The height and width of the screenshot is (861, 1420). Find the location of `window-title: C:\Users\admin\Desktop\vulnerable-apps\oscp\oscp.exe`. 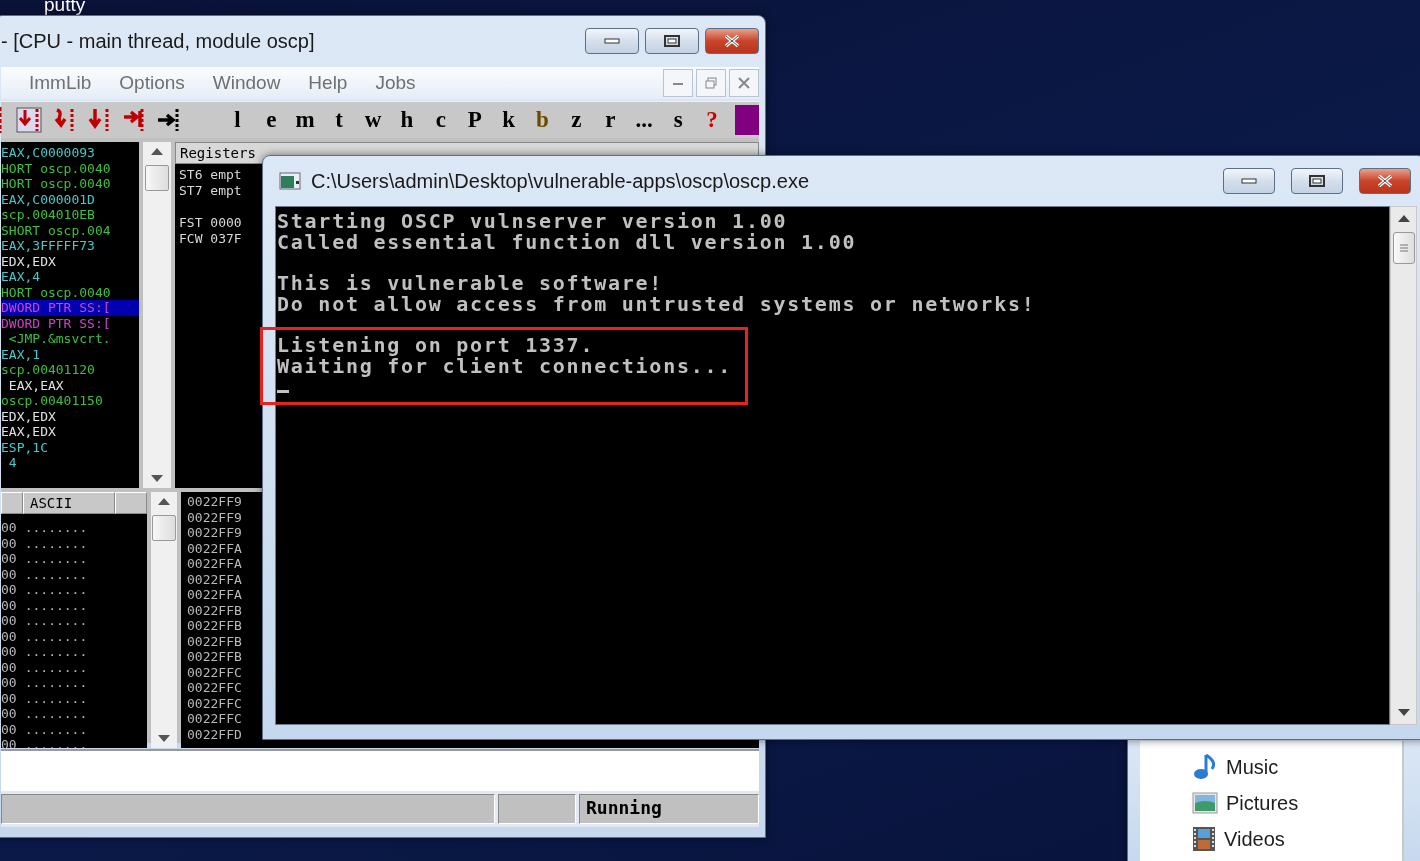

window-title: C:\Users\admin\Desktop\vulnerable-apps\oscp\oscp.exe is located at coordinates (561, 181).